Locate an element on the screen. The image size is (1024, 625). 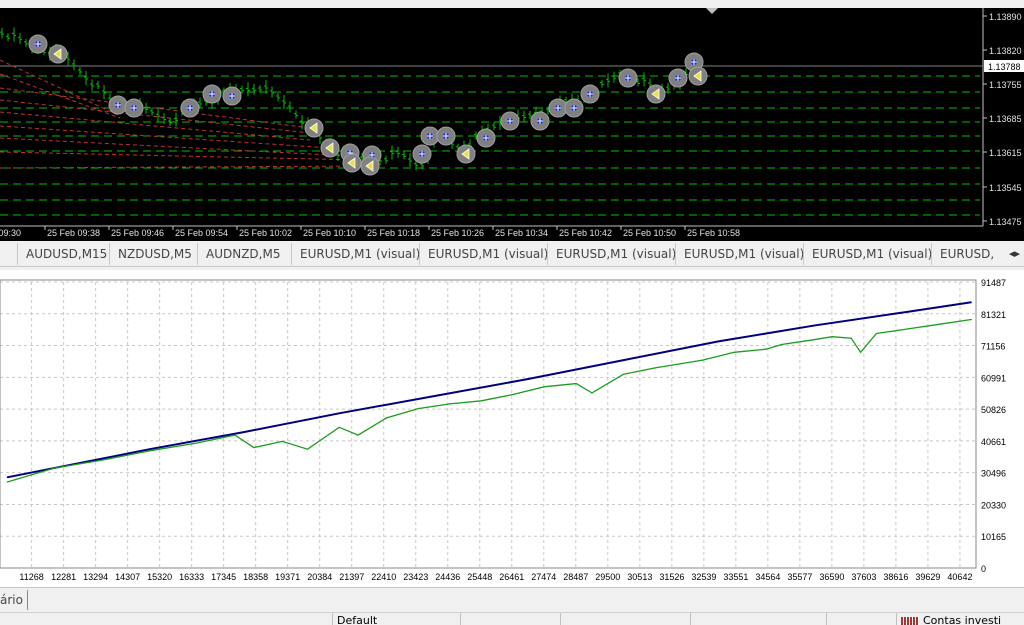
tab-eurusd-m1-visual-1: EURUSD,M1 (visual) is located at coordinates (356, 254).